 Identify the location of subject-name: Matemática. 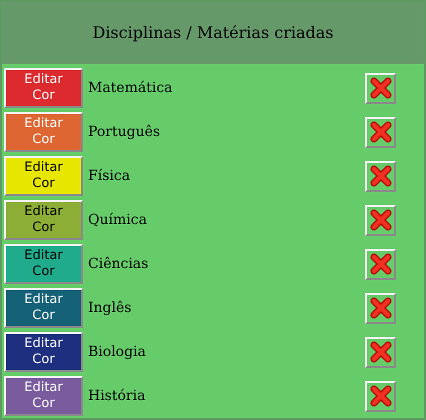
(131, 88).